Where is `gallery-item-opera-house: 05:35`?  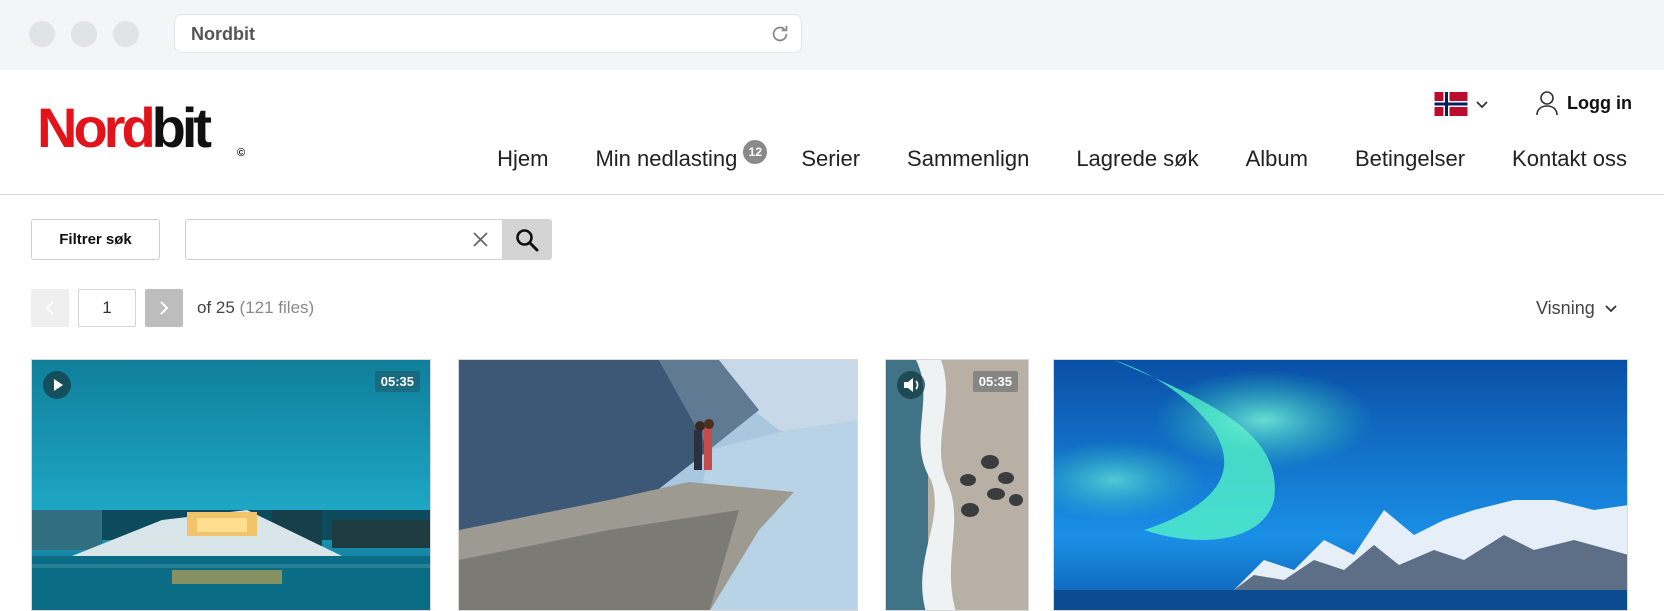 gallery-item-opera-house: 05:35 is located at coordinates (231, 485).